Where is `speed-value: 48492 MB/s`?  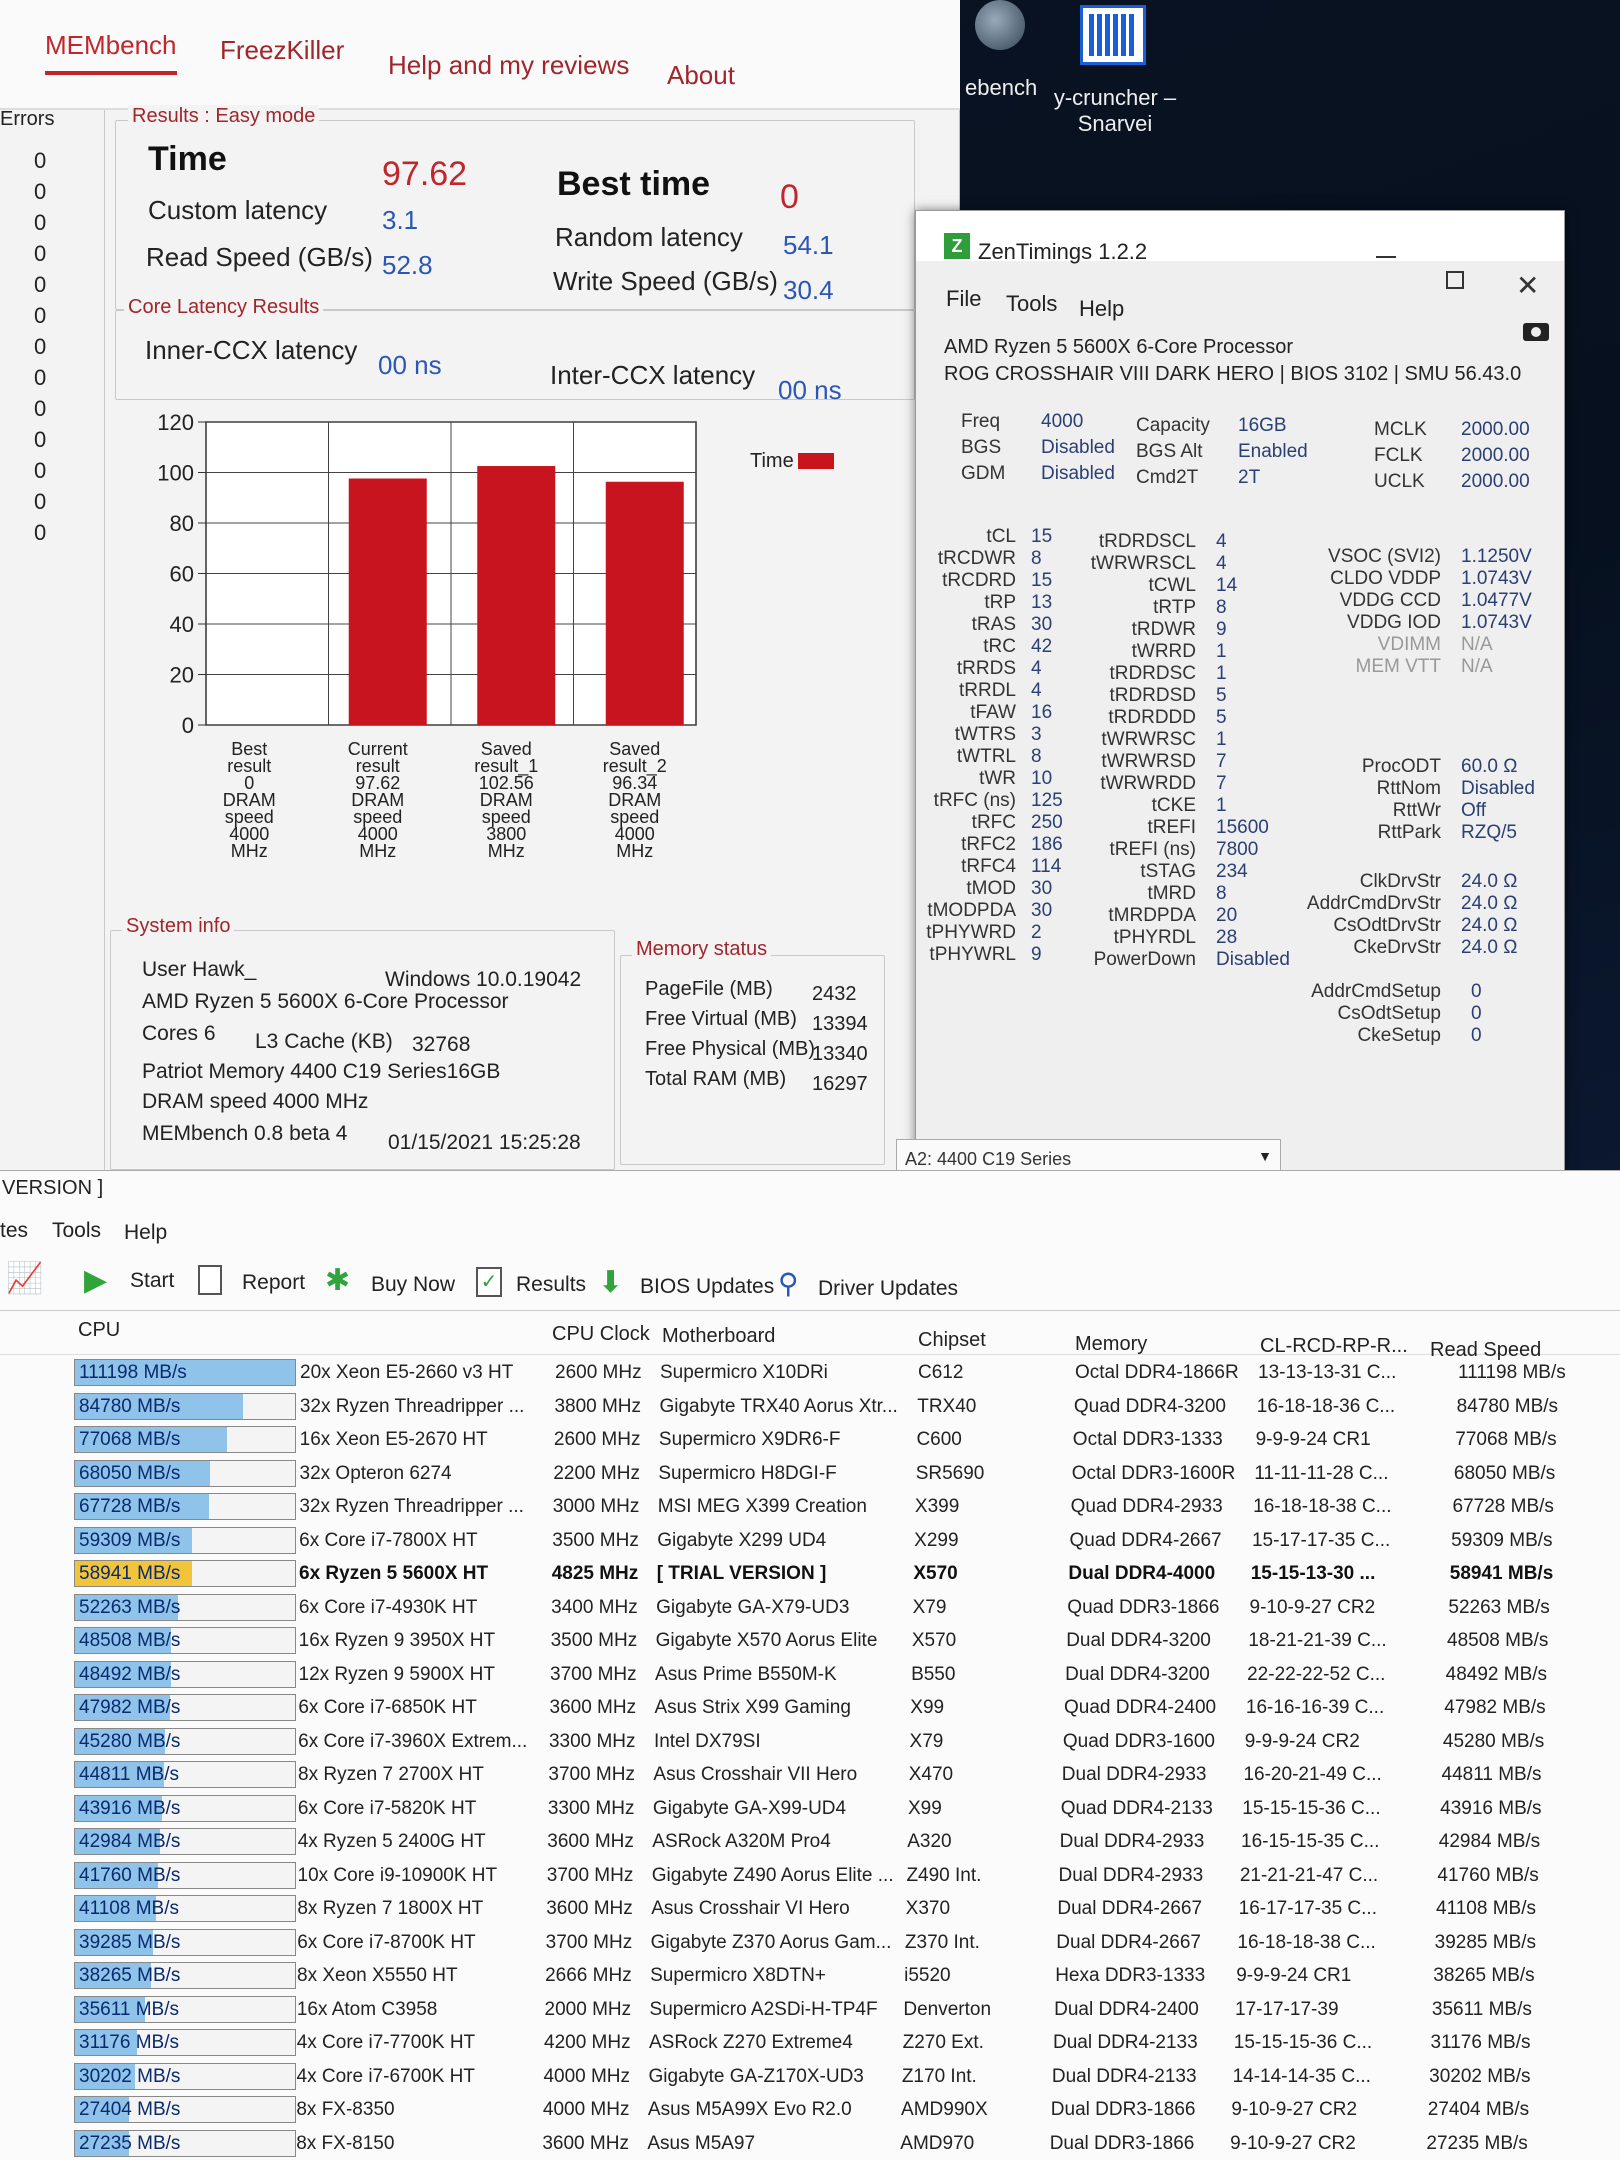
speed-value: 48492 MB/s is located at coordinates (130, 1674).